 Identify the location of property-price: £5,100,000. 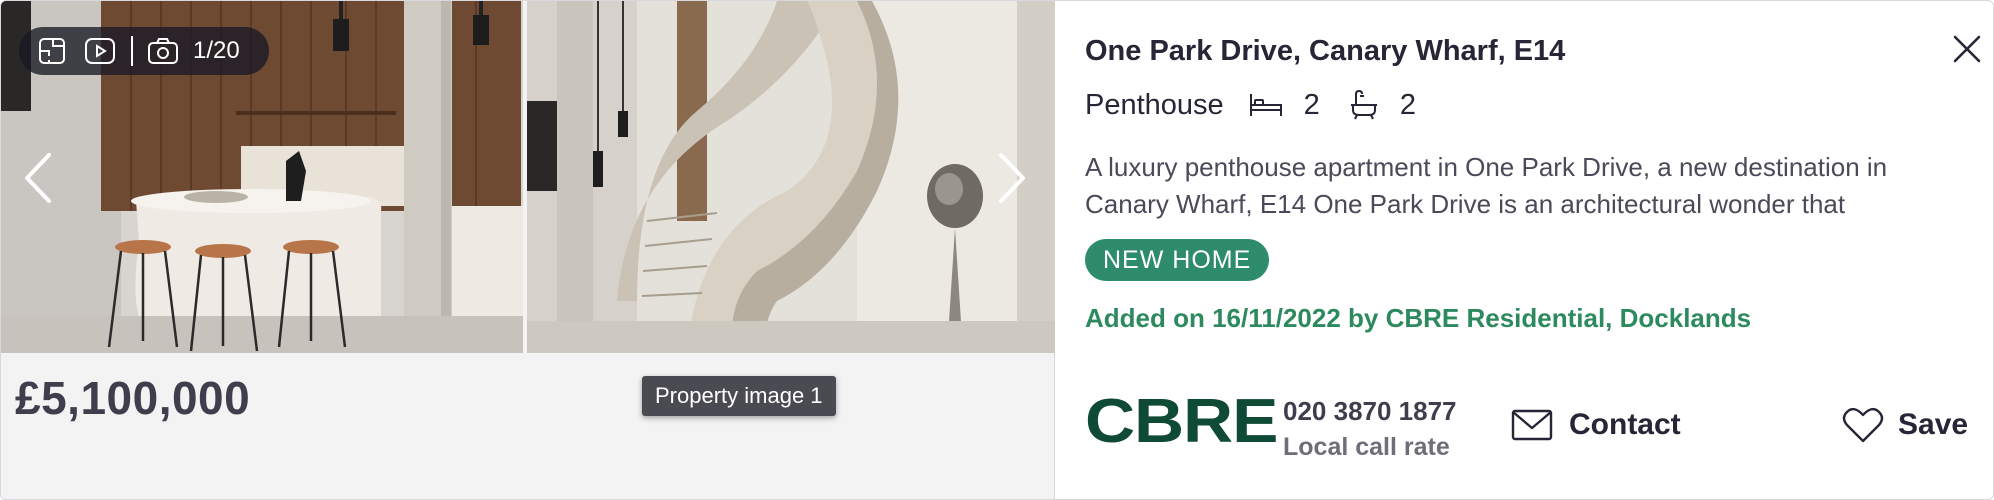
(133, 398).